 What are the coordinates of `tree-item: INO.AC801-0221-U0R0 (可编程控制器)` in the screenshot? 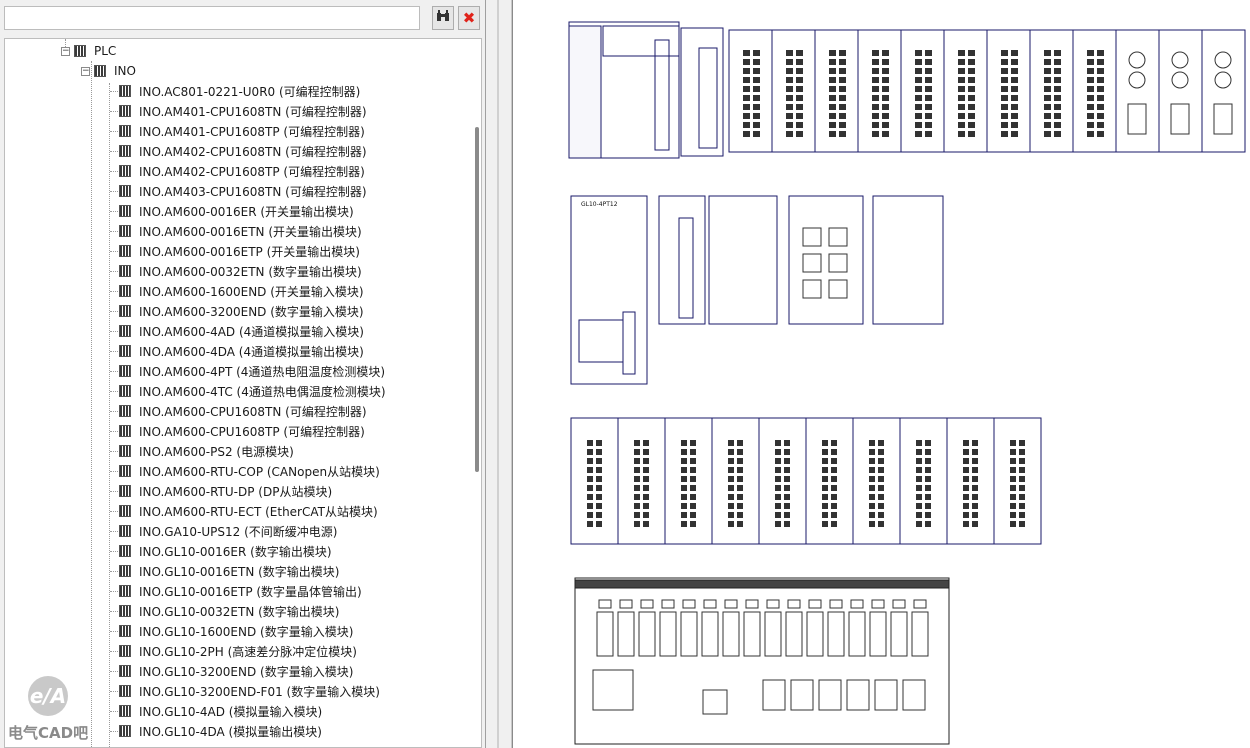 It's located at (239, 91).